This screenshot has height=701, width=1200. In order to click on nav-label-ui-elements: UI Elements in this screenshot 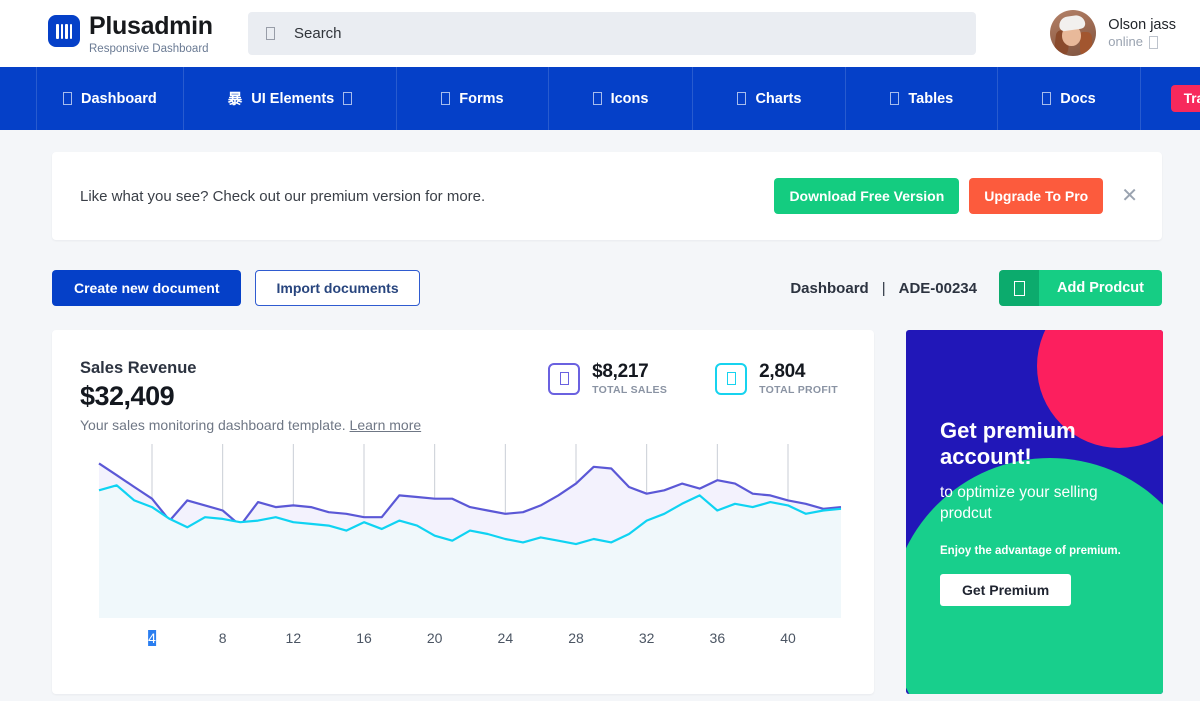, I will do `click(293, 98)`.